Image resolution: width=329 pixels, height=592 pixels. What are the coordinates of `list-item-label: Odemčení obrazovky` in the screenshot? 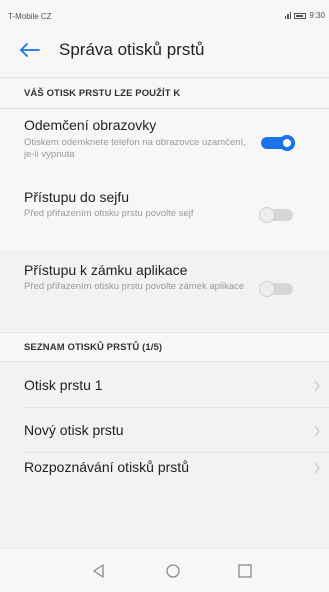 It's located at (90, 125).